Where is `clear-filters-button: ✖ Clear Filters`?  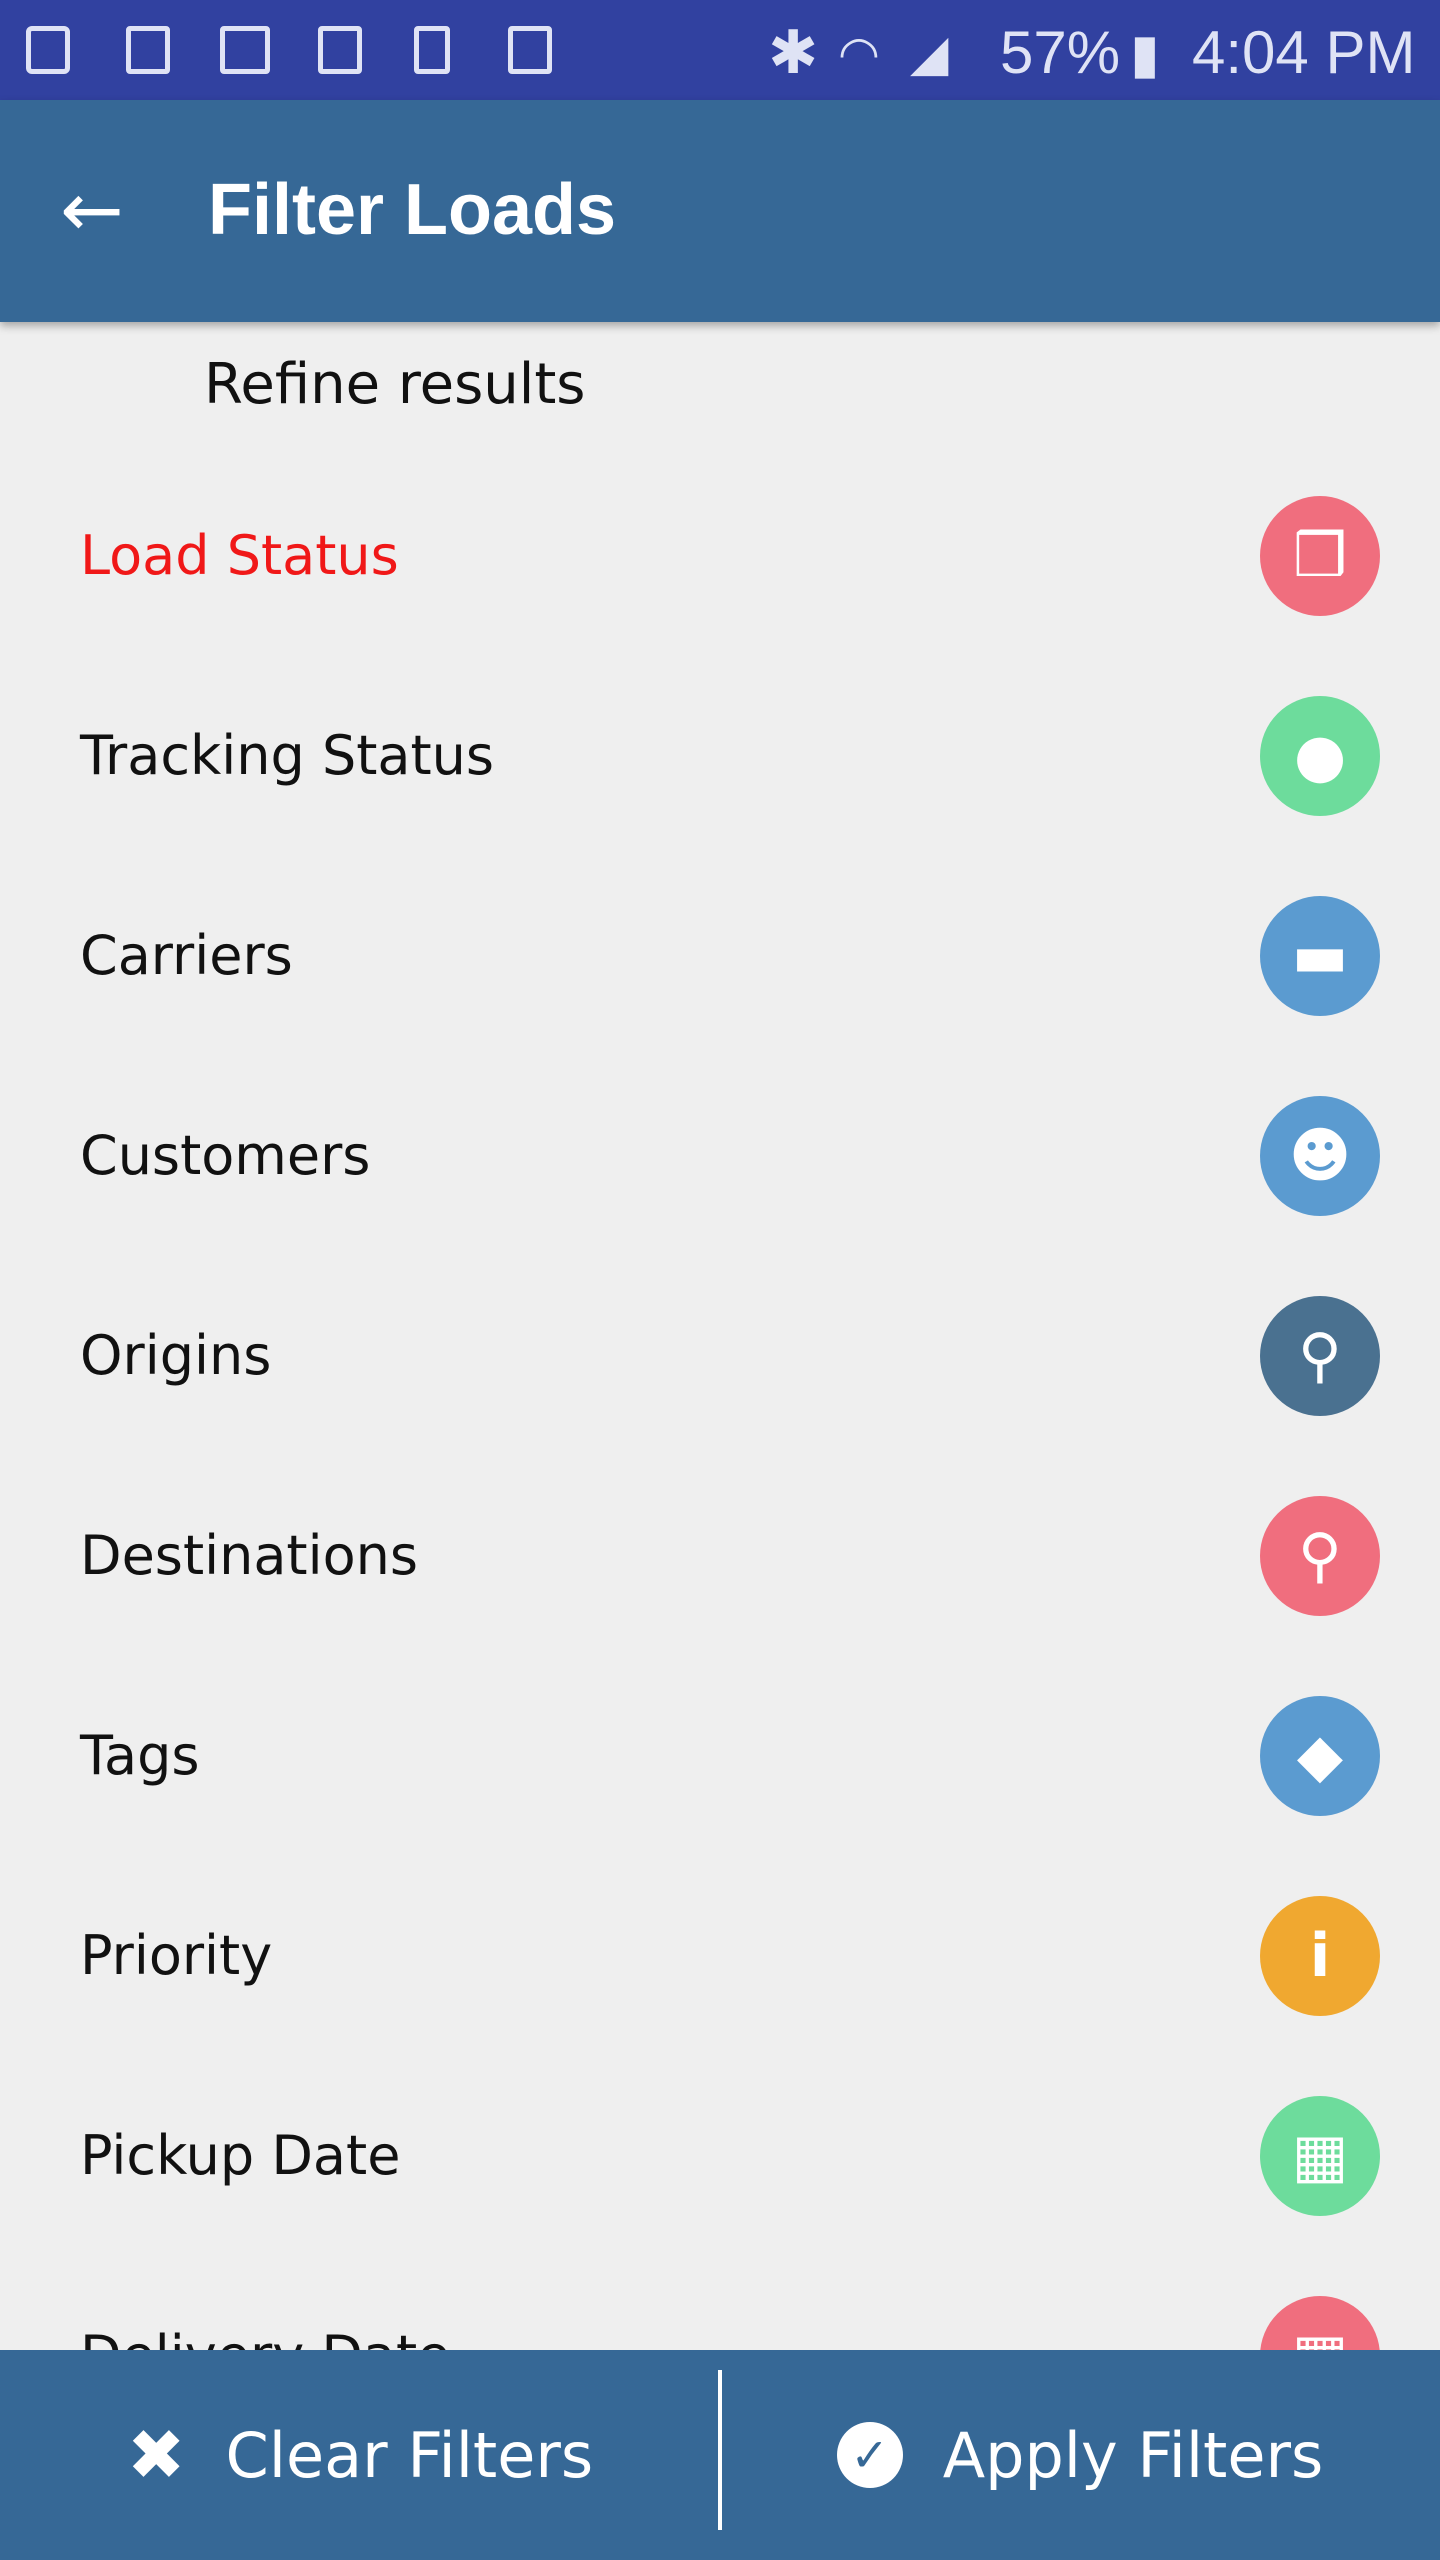 clear-filters-button: ✖ Clear Filters is located at coordinates (360, 2455).